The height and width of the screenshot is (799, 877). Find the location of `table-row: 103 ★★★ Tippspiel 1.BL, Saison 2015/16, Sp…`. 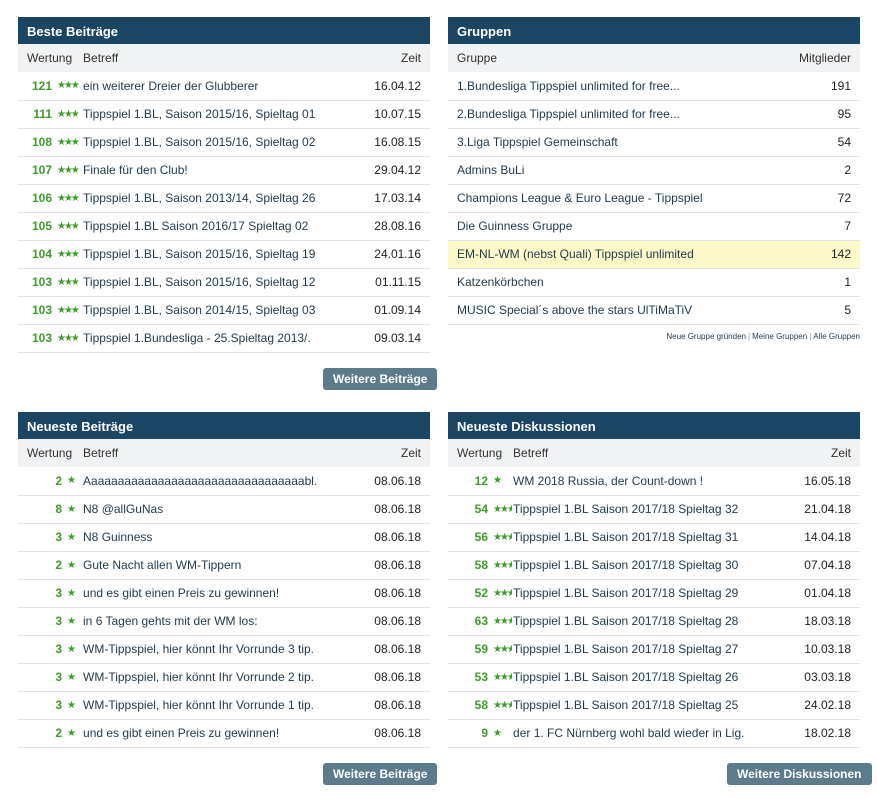

table-row: 103 ★★★ Tippspiel 1.BL, Saison 2015/16, Sp… is located at coordinates (224, 282).